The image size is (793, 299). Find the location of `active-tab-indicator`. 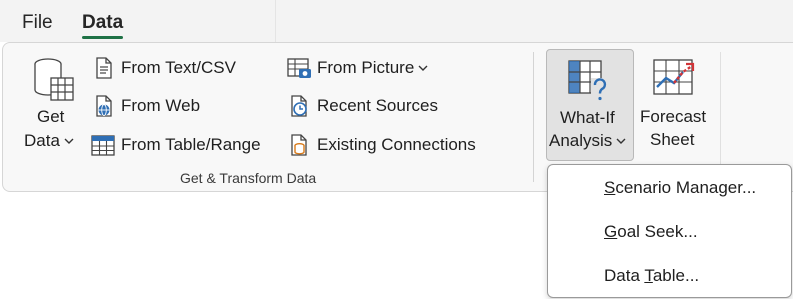

active-tab-indicator is located at coordinates (102, 37).